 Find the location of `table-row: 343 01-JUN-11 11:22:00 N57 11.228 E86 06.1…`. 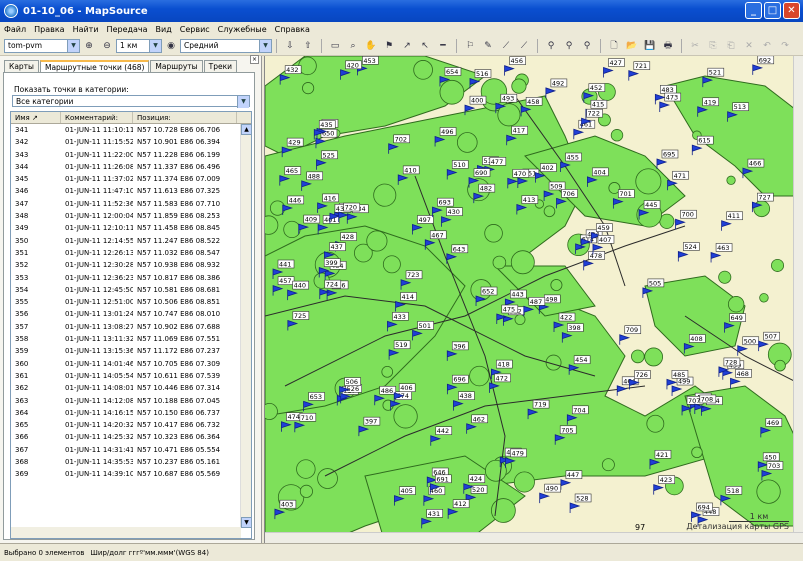

table-row: 343 01-JUN-11 11:22:00 N57 11.228 E86 06.1… is located at coordinates (131, 155).